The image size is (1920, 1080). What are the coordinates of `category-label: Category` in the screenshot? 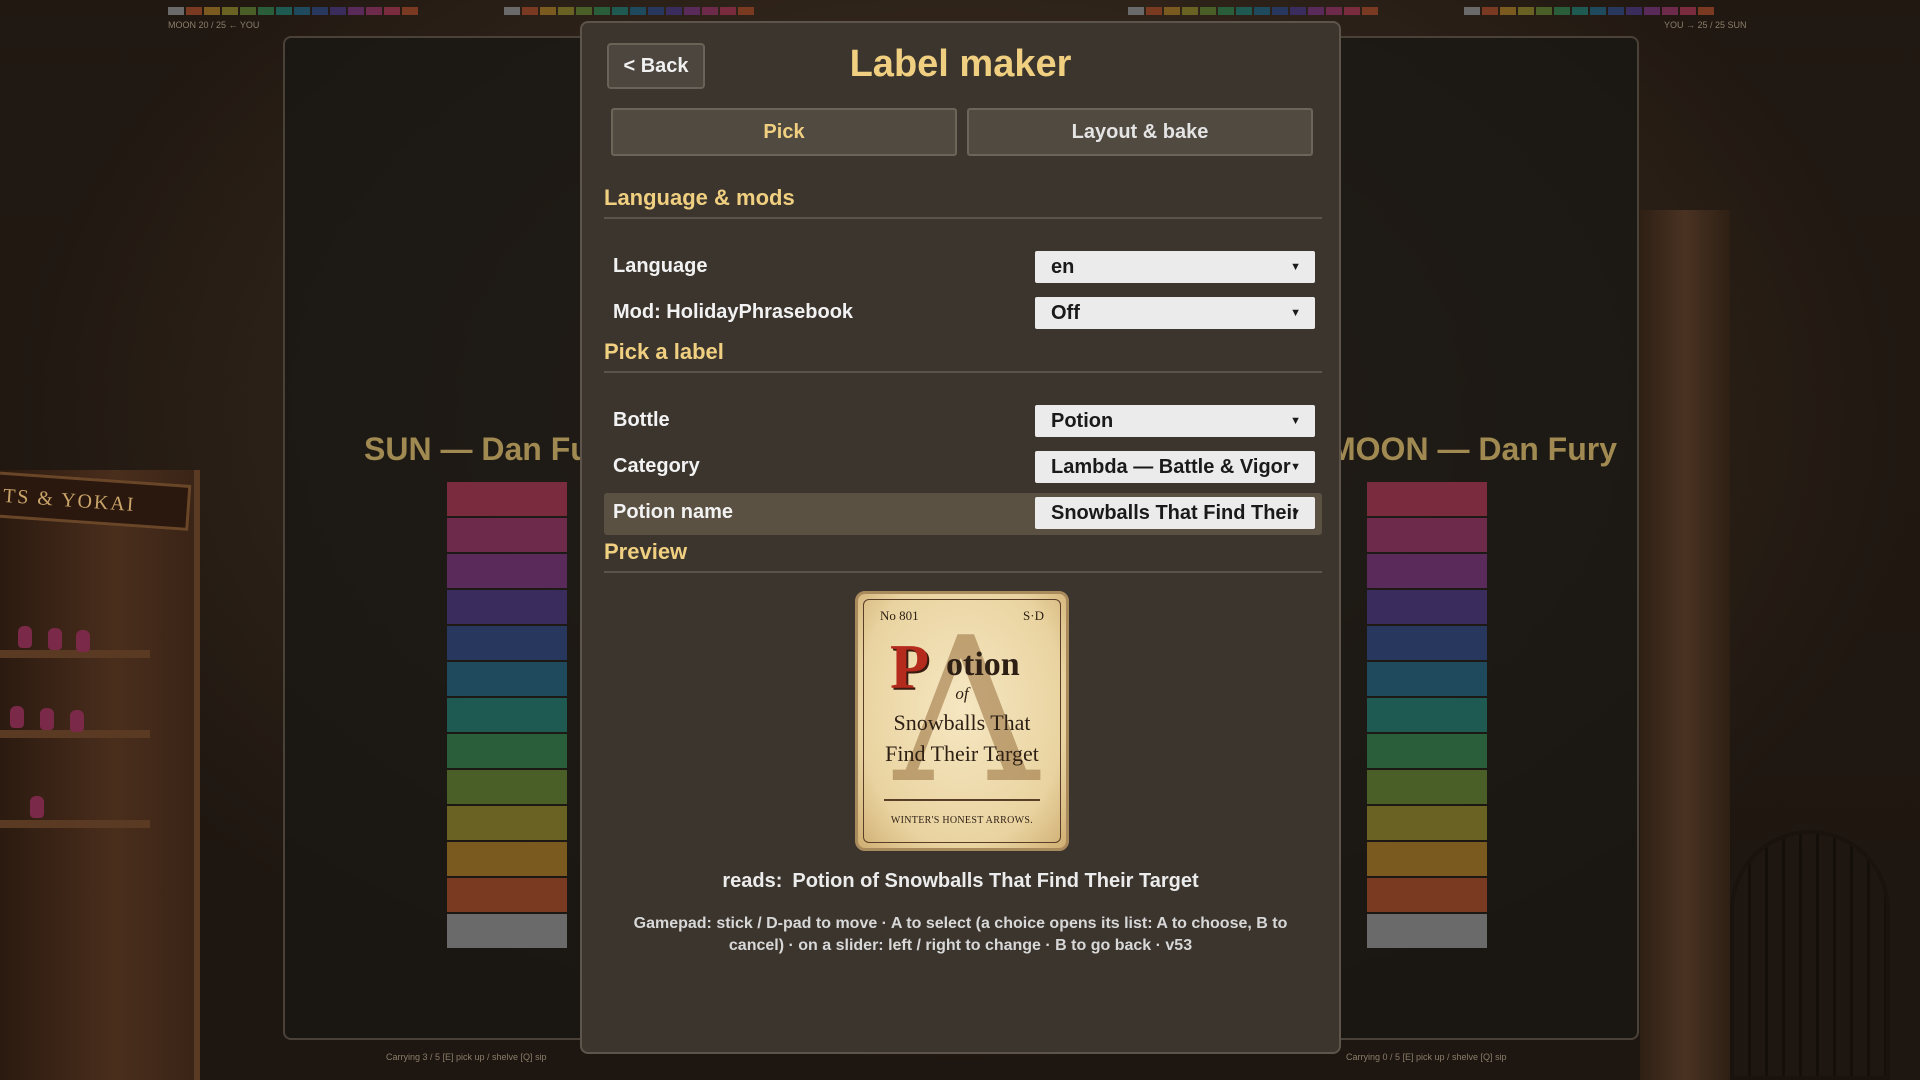 It's located at (656, 466).